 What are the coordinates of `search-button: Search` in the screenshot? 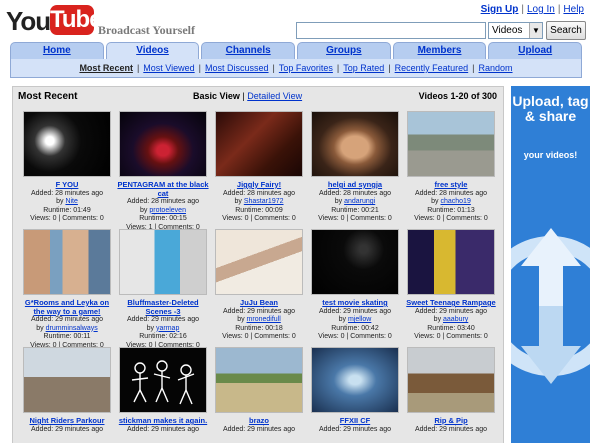 It's located at (566, 30).